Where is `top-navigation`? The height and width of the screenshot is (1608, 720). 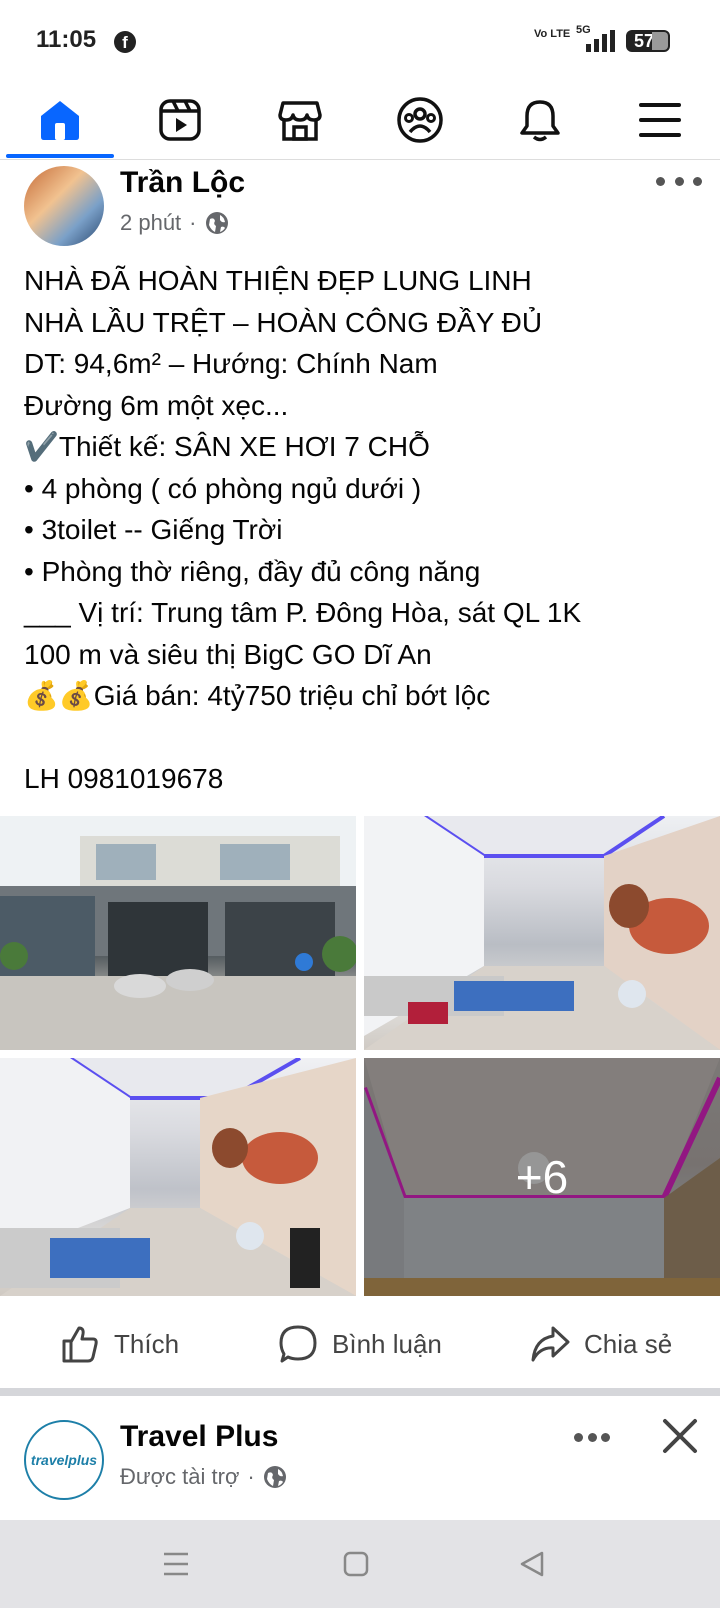
top-navigation is located at coordinates (360, 120).